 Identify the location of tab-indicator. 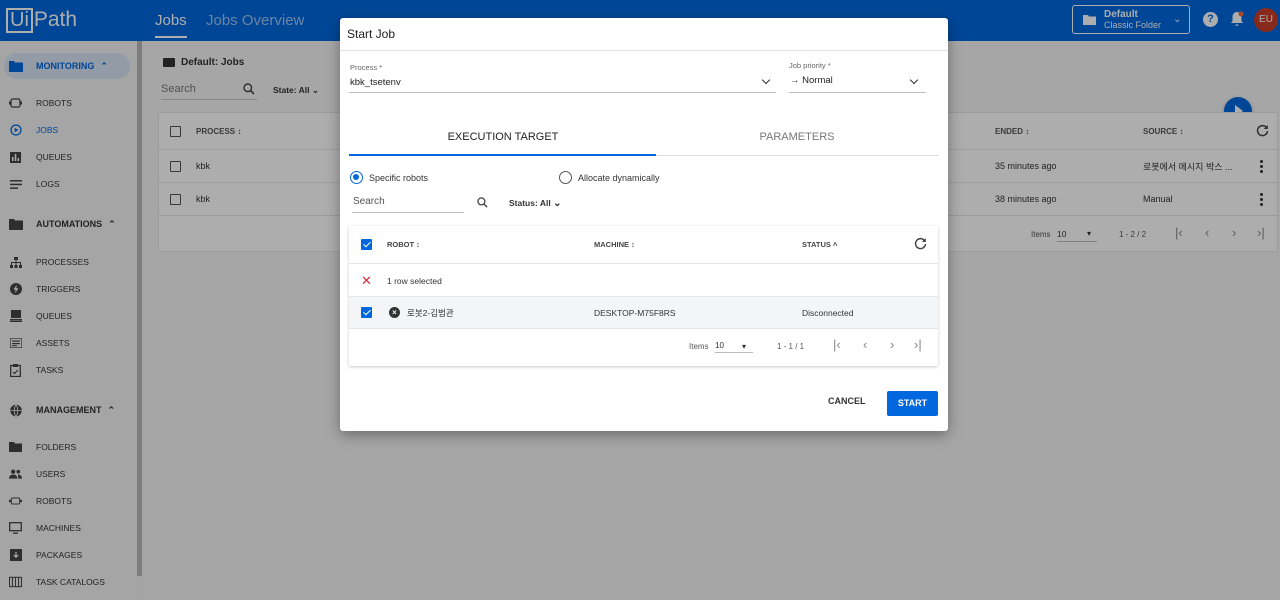
(502, 155).